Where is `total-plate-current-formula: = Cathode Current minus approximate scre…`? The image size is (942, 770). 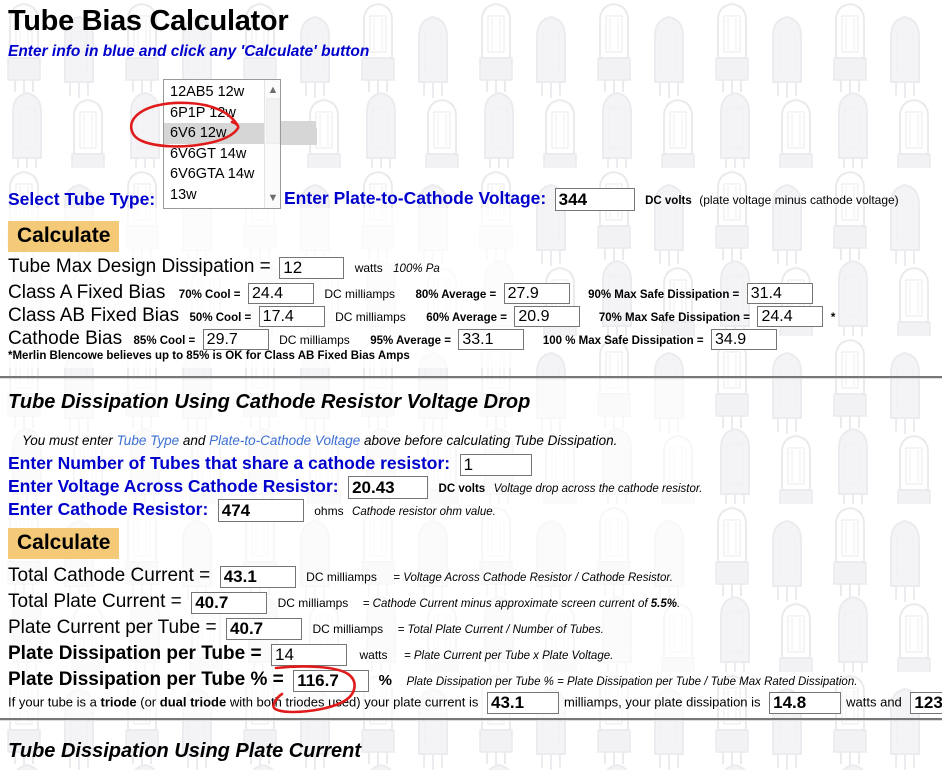
total-plate-current-formula: = Cathode Current minus approximate scre… is located at coordinates (521, 604).